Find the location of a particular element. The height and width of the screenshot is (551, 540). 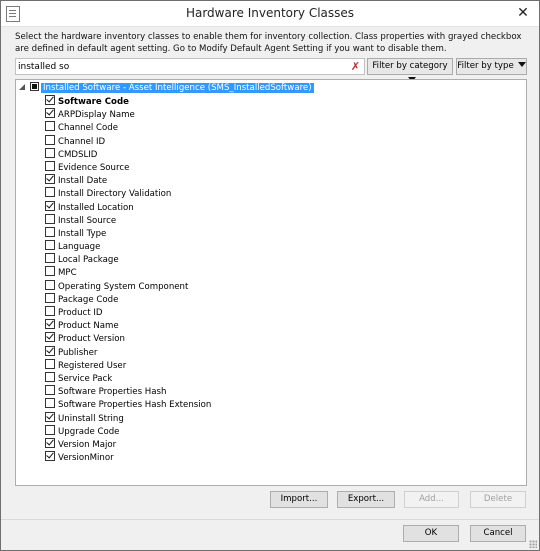

property-row: Local Package is located at coordinates (275, 259).